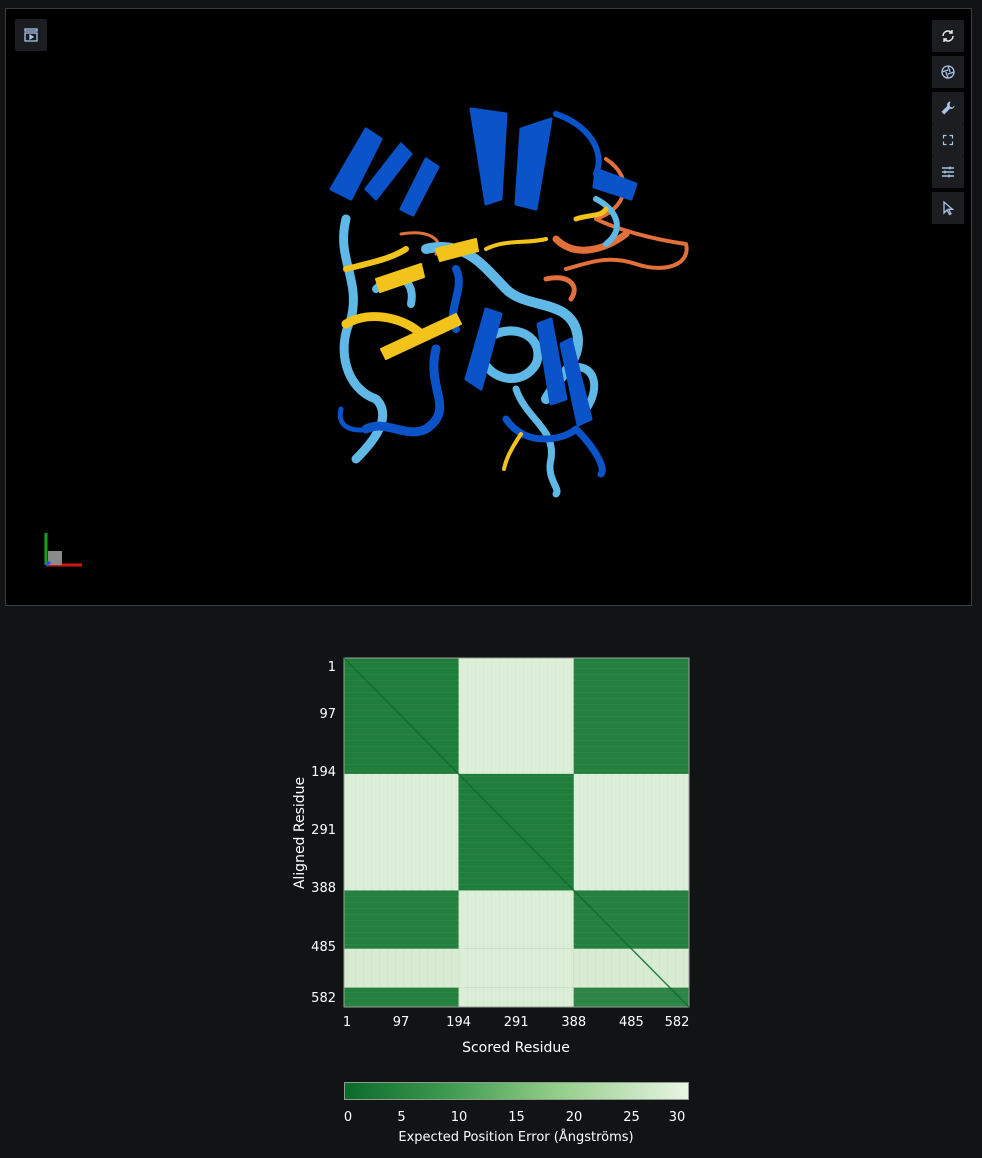 The image size is (982, 1158). What do you see at coordinates (300, 833) in the screenshot?
I see `y-axis-label: Aligned Residue` at bounding box center [300, 833].